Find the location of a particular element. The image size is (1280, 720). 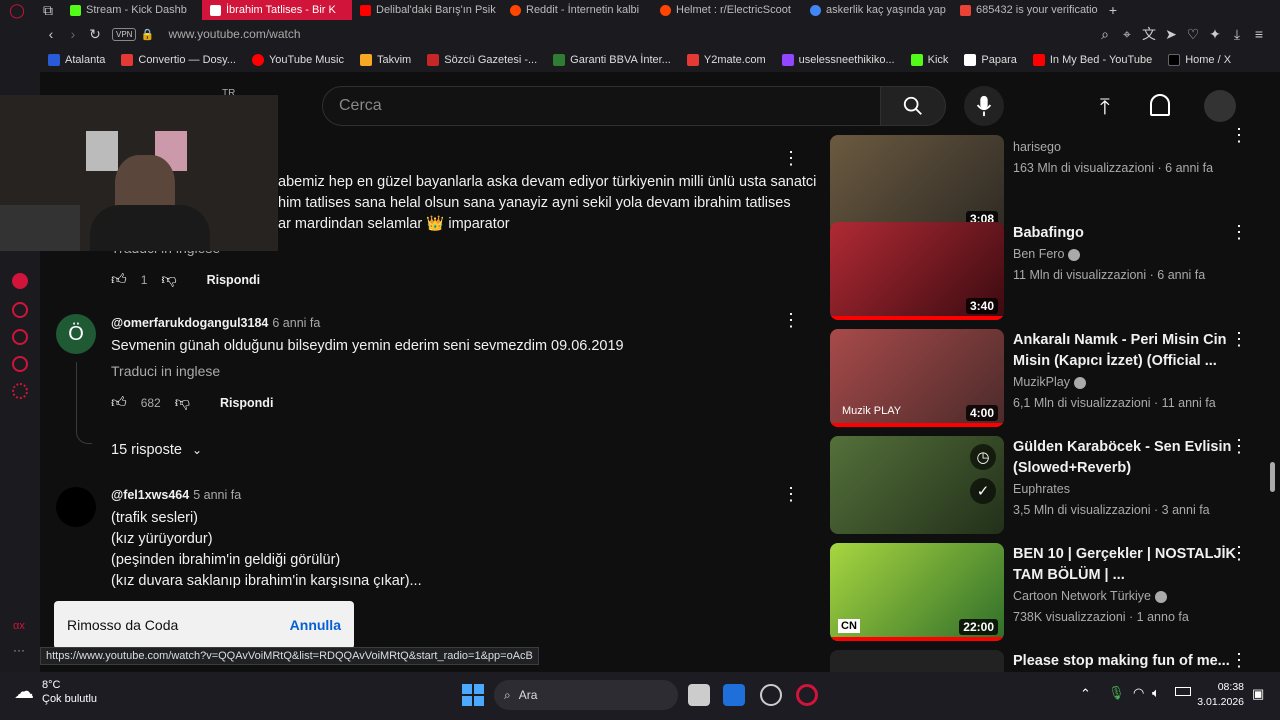

download-icon: ⤓ is located at coordinates (1237, 34).